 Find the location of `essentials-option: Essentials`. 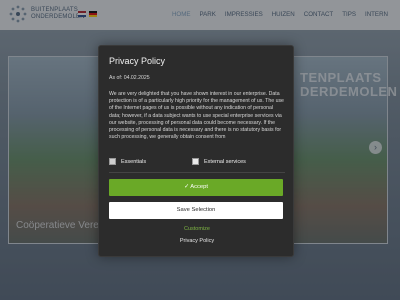

essentials-option: Essentials is located at coordinates (127, 161).